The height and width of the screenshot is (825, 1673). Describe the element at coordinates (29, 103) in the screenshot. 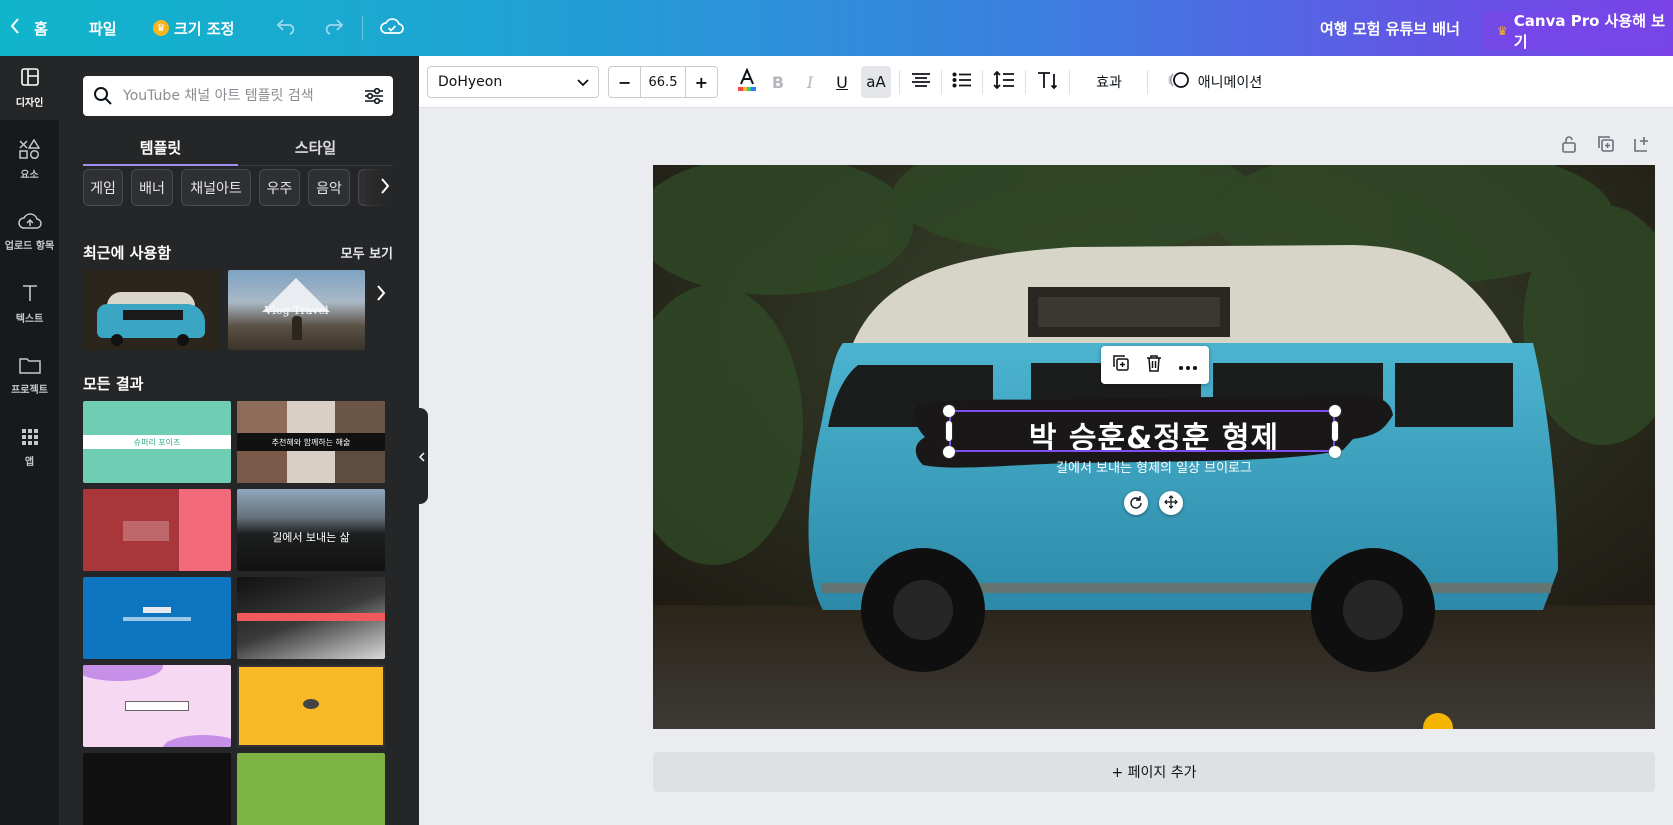

I see `rail-label: 디자인` at that location.